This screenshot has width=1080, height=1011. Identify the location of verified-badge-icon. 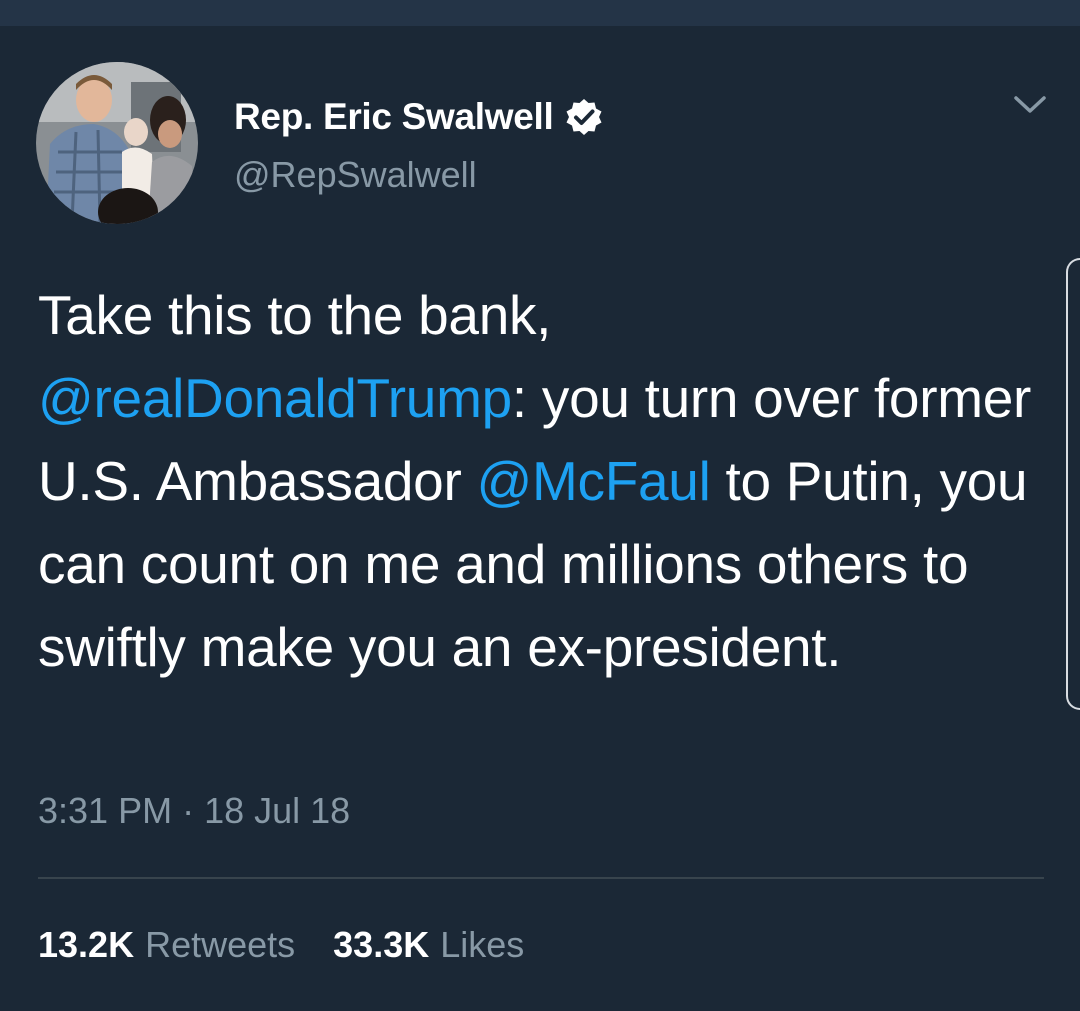
(584, 117).